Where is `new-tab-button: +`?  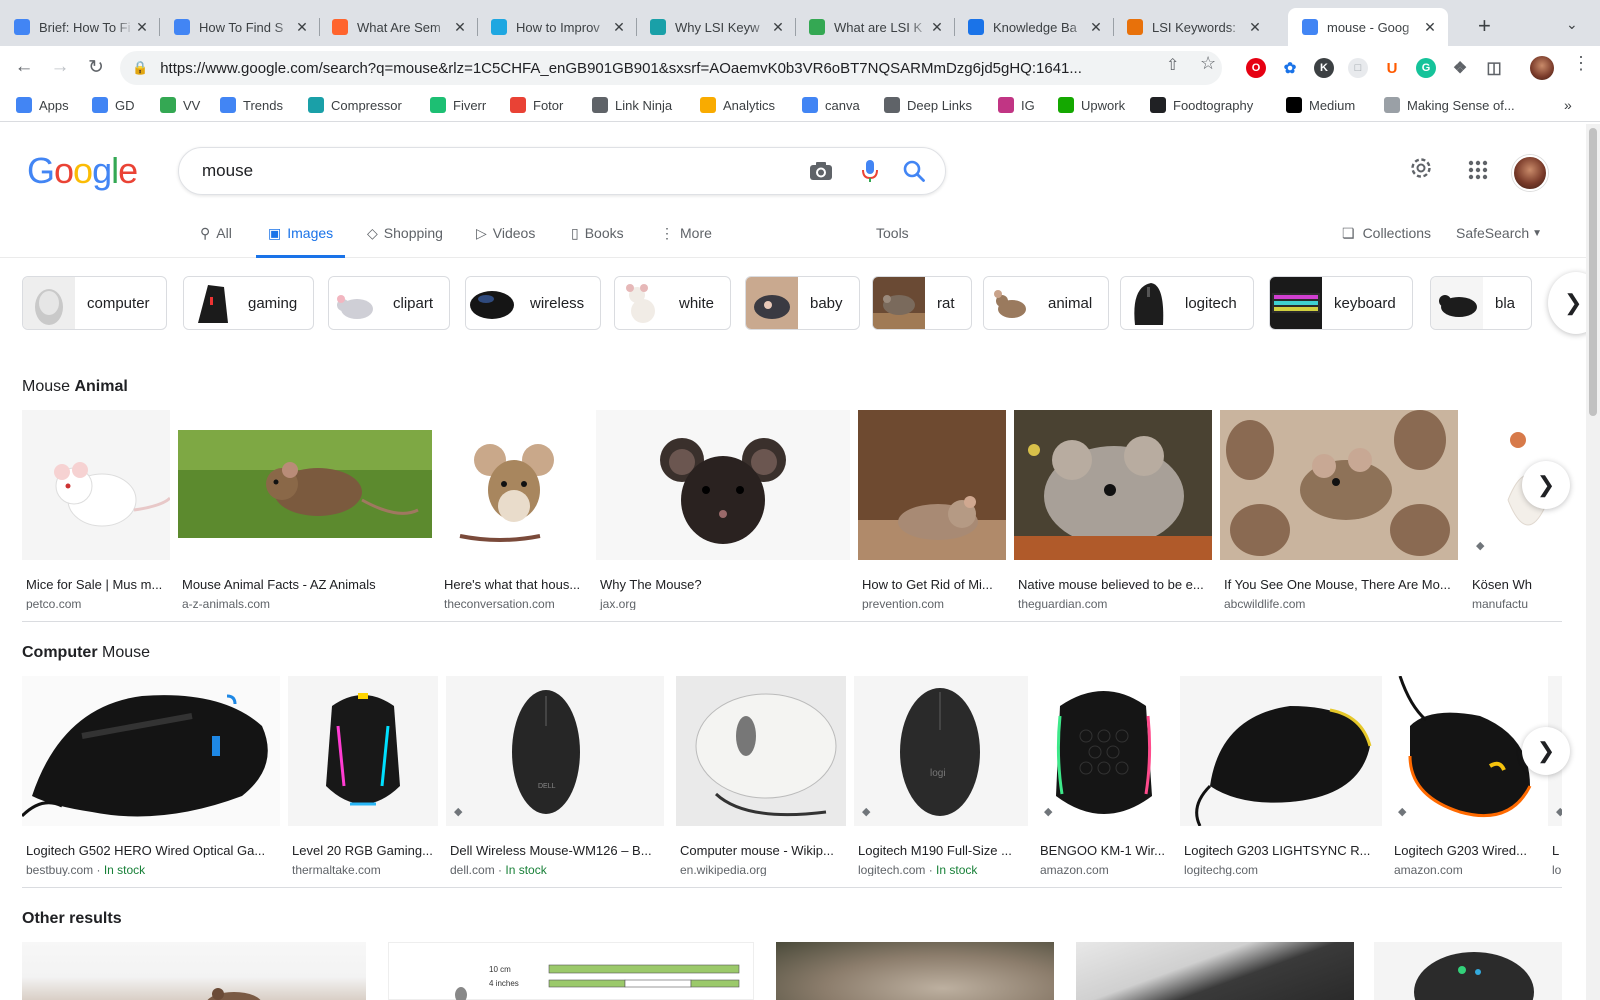
new-tab-button: + is located at coordinates (1484, 26).